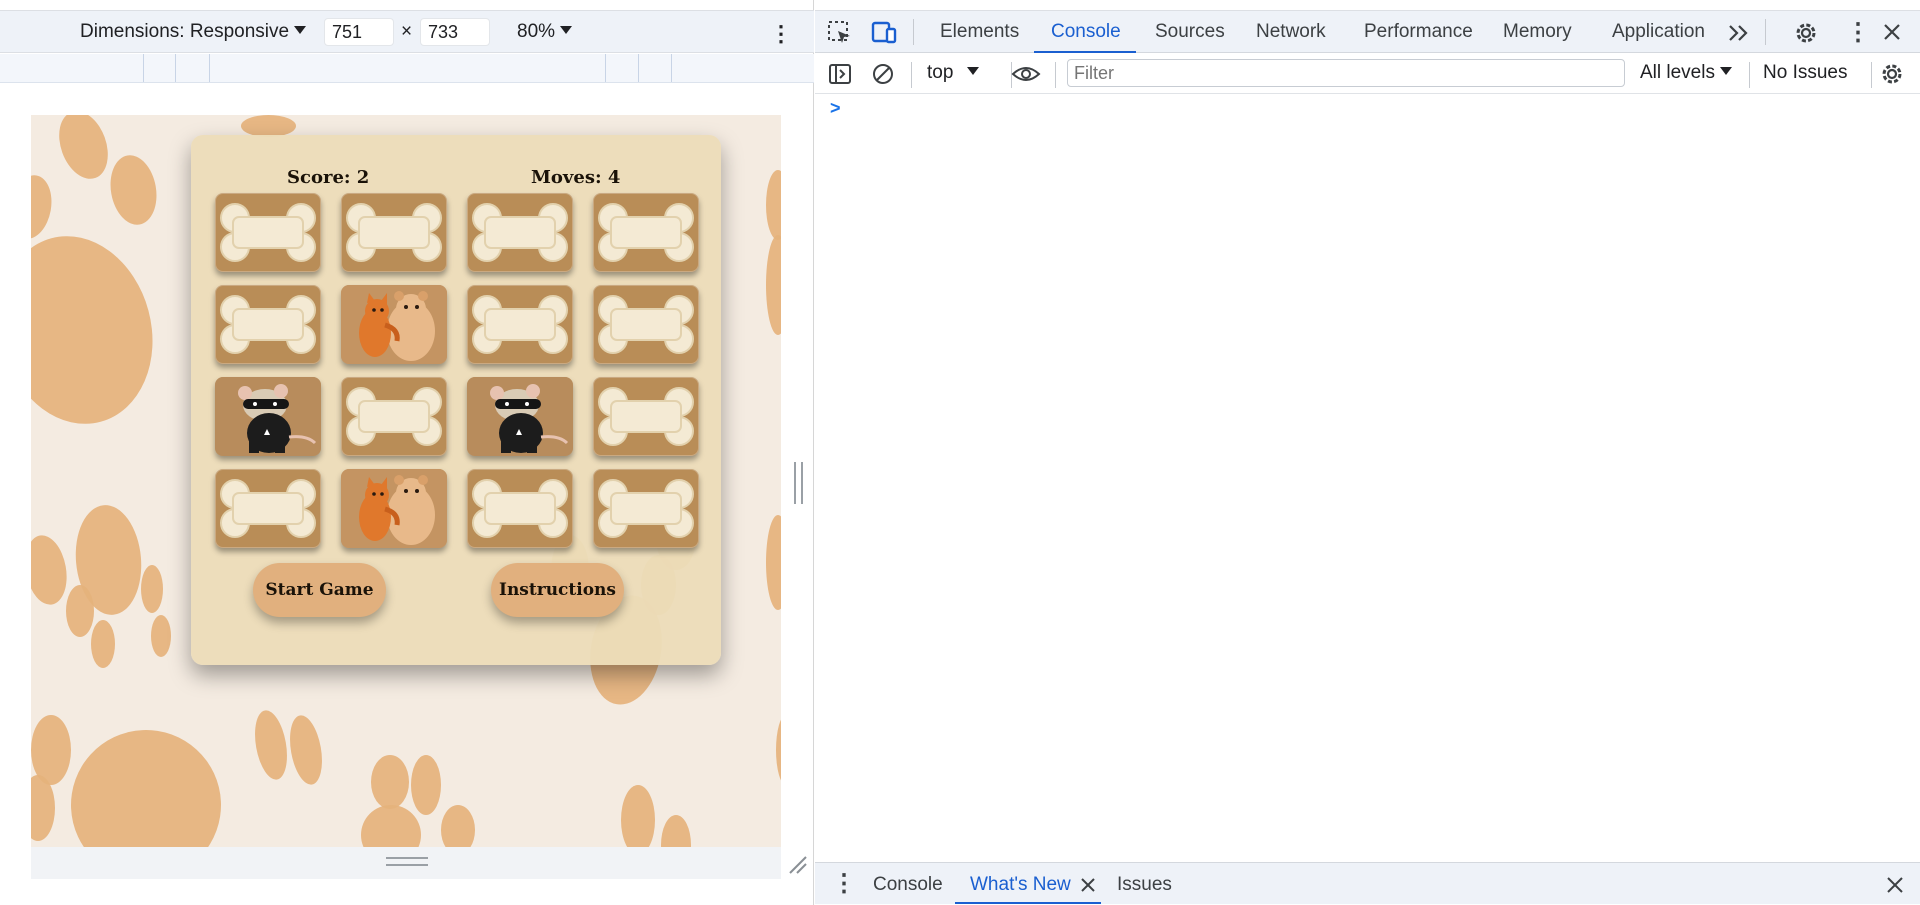  What do you see at coordinates (884, 33) in the screenshot?
I see `device-toolbar-toggle-icon` at bounding box center [884, 33].